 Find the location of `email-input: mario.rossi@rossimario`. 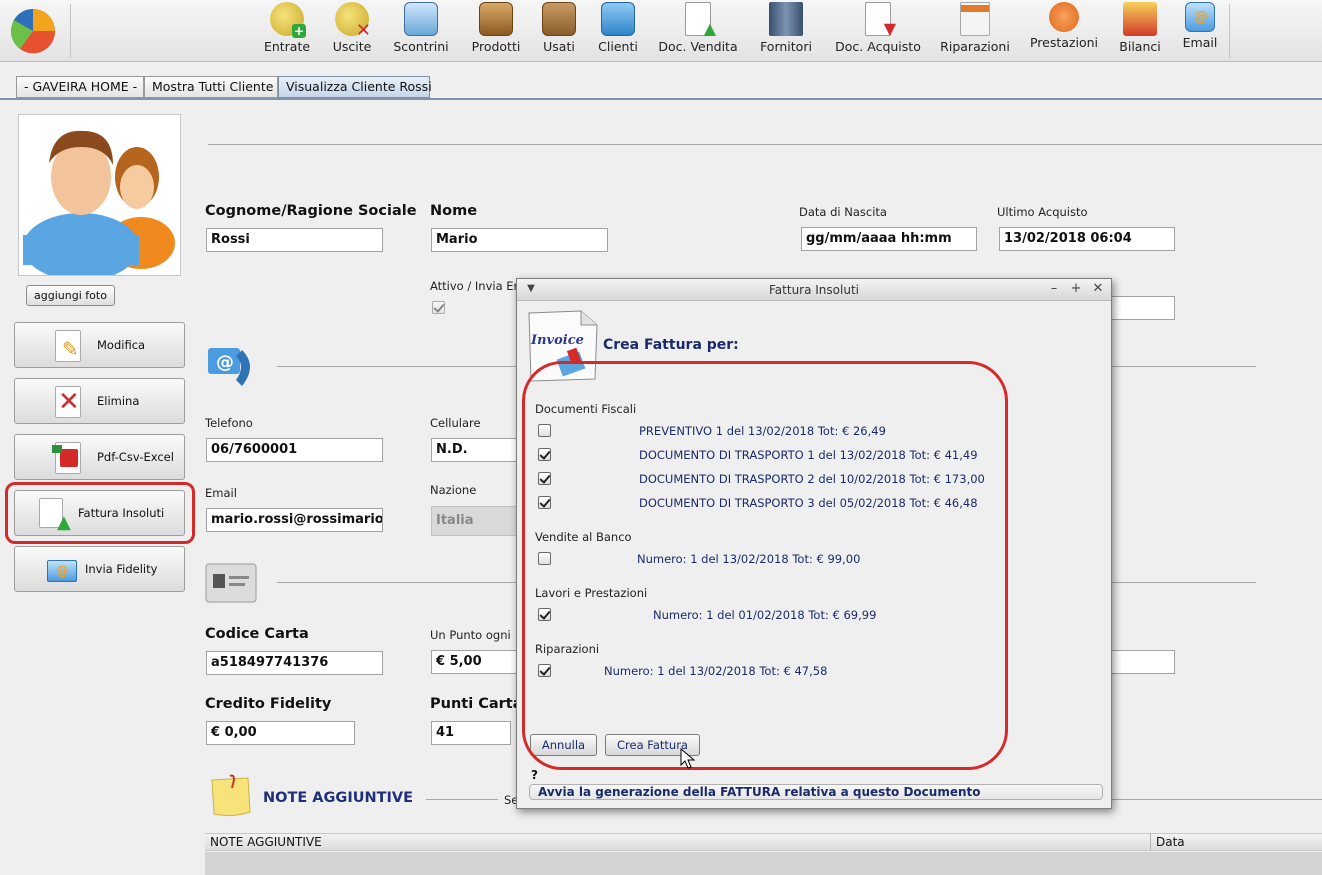

email-input: mario.rossi@rossimario is located at coordinates (294, 520).